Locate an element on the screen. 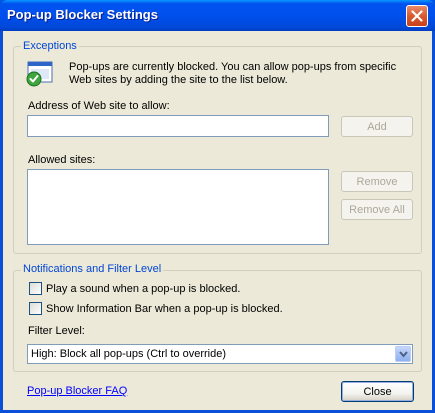 The height and width of the screenshot is (413, 435). remove-button-label: Remove is located at coordinates (377, 181).